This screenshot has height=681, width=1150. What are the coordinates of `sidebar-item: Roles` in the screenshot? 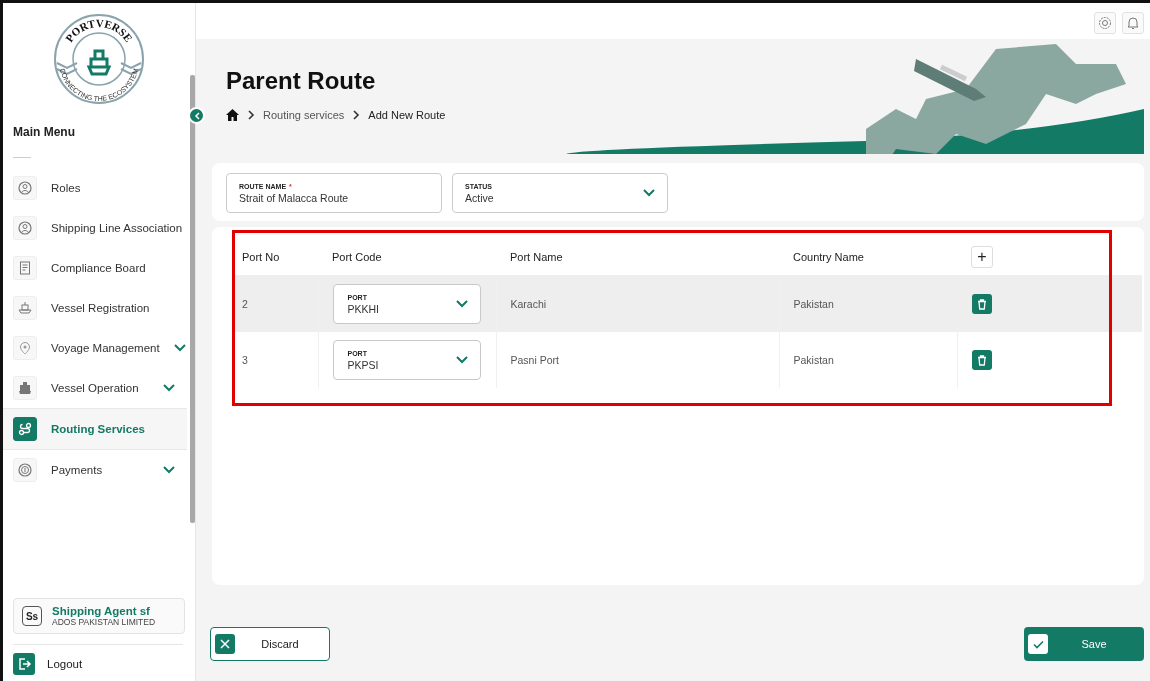 It's located at (95, 188).